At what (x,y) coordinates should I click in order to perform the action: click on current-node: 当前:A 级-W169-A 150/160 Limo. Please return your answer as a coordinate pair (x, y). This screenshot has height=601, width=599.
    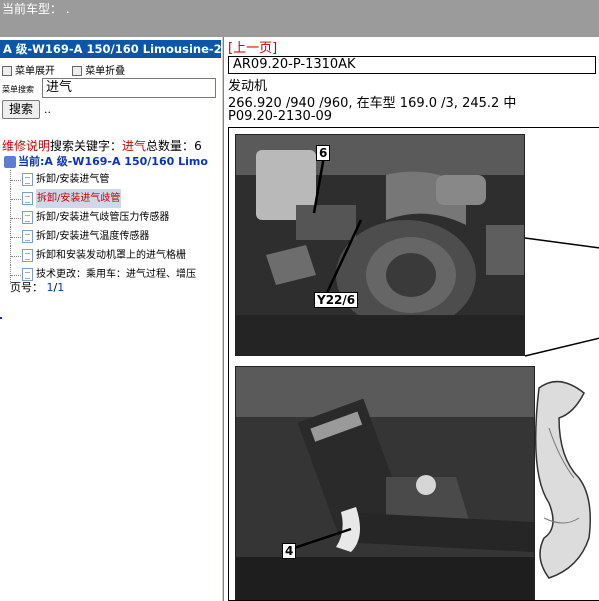
    Looking at the image, I should click on (106, 161).